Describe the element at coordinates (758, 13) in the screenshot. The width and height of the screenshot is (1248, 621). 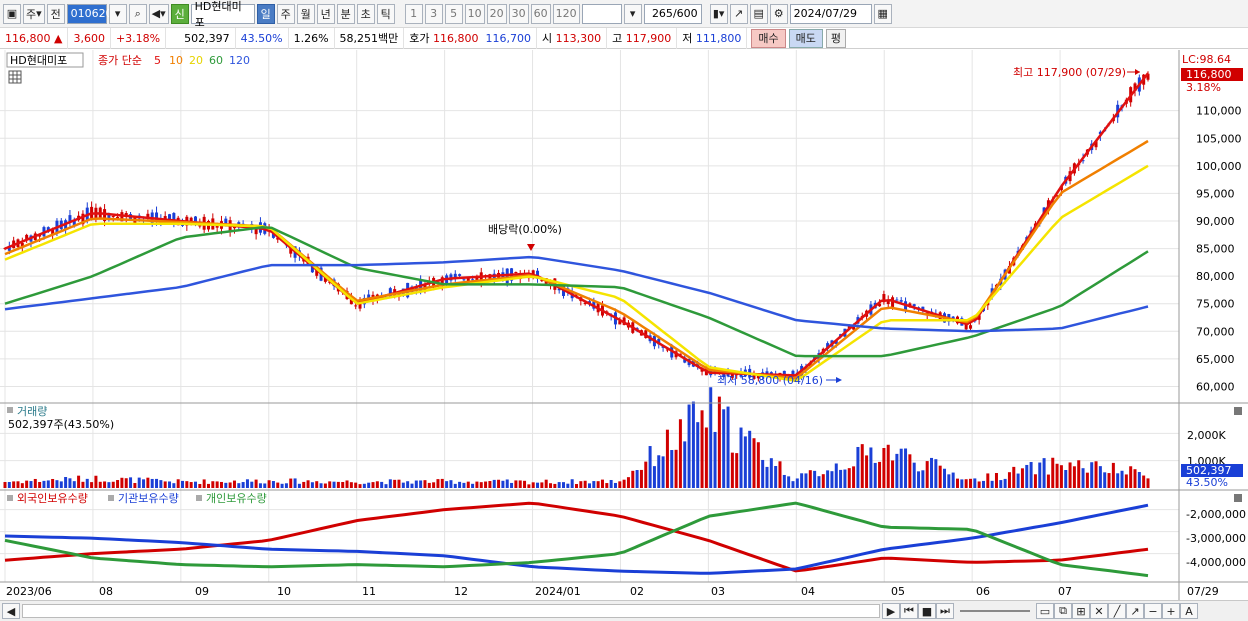
I see `save-icon: ▤` at that location.